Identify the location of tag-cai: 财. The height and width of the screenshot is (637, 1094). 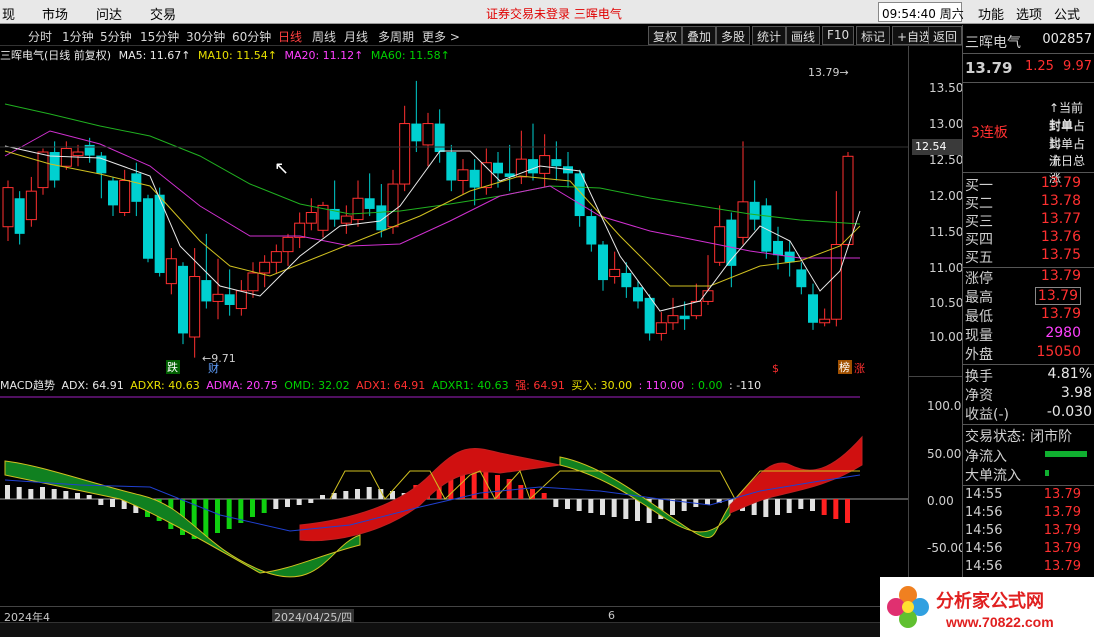
(213, 368).